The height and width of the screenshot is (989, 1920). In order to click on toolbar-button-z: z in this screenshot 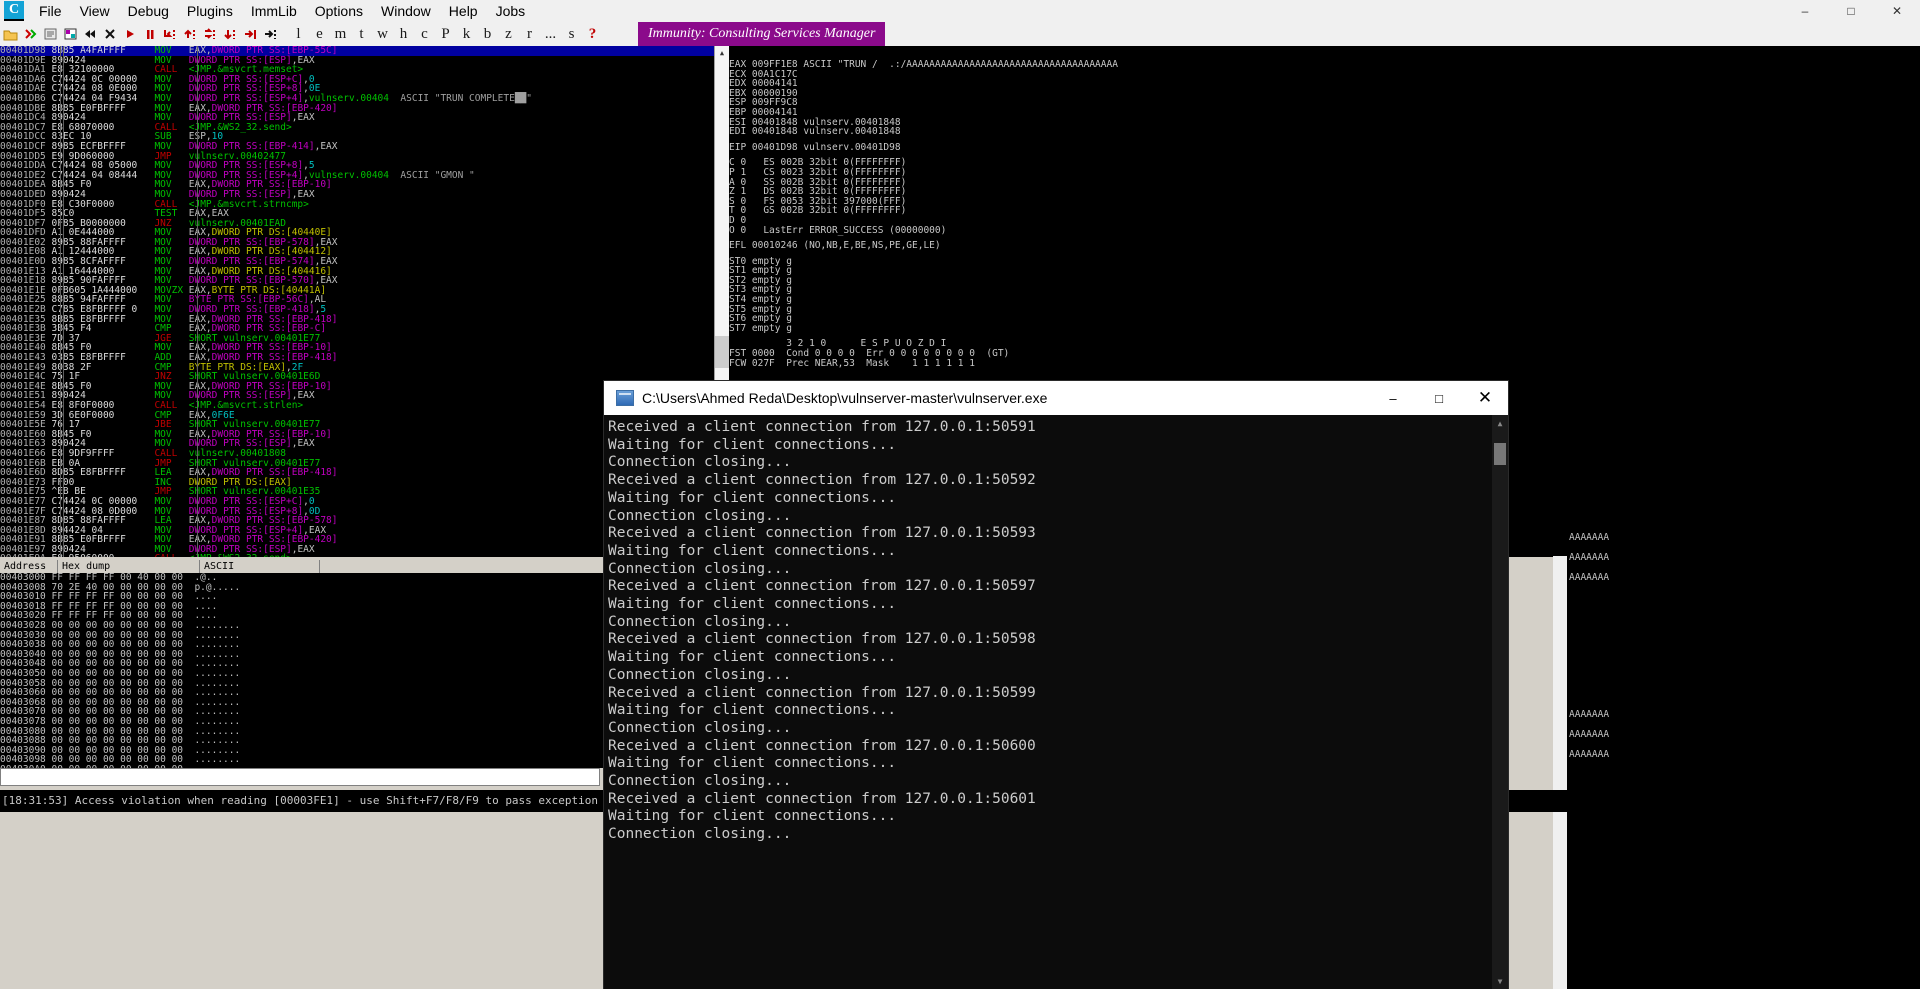, I will do `click(508, 34)`.